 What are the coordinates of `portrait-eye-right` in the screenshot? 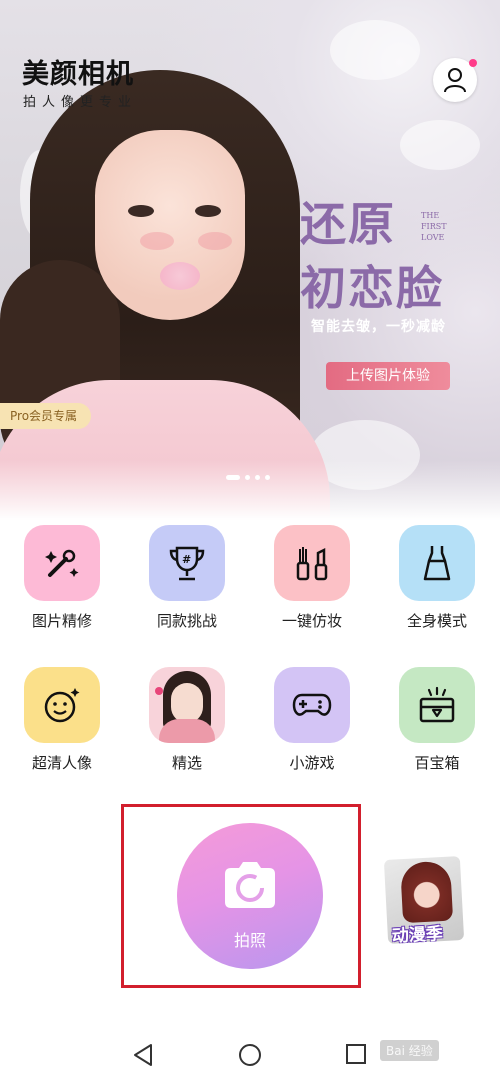 It's located at (208, 211).